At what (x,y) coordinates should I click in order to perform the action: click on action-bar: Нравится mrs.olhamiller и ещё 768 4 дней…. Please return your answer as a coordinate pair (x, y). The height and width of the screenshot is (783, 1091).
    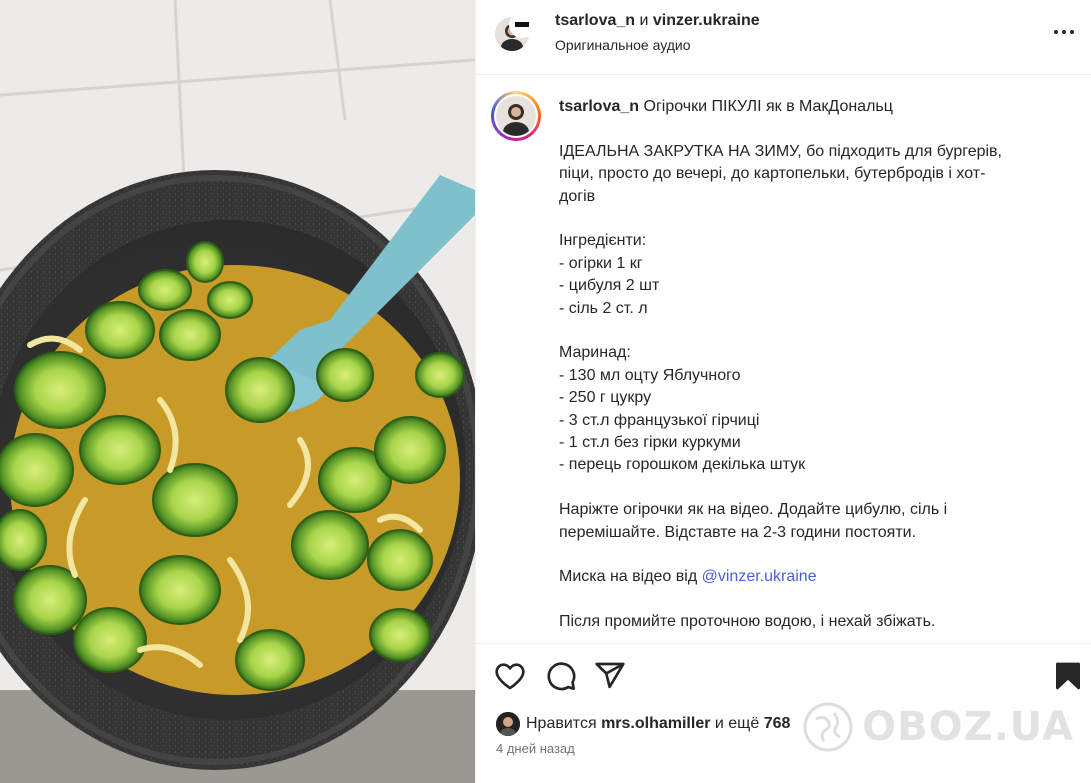
    Looking at the image, I should click on (783, 713).